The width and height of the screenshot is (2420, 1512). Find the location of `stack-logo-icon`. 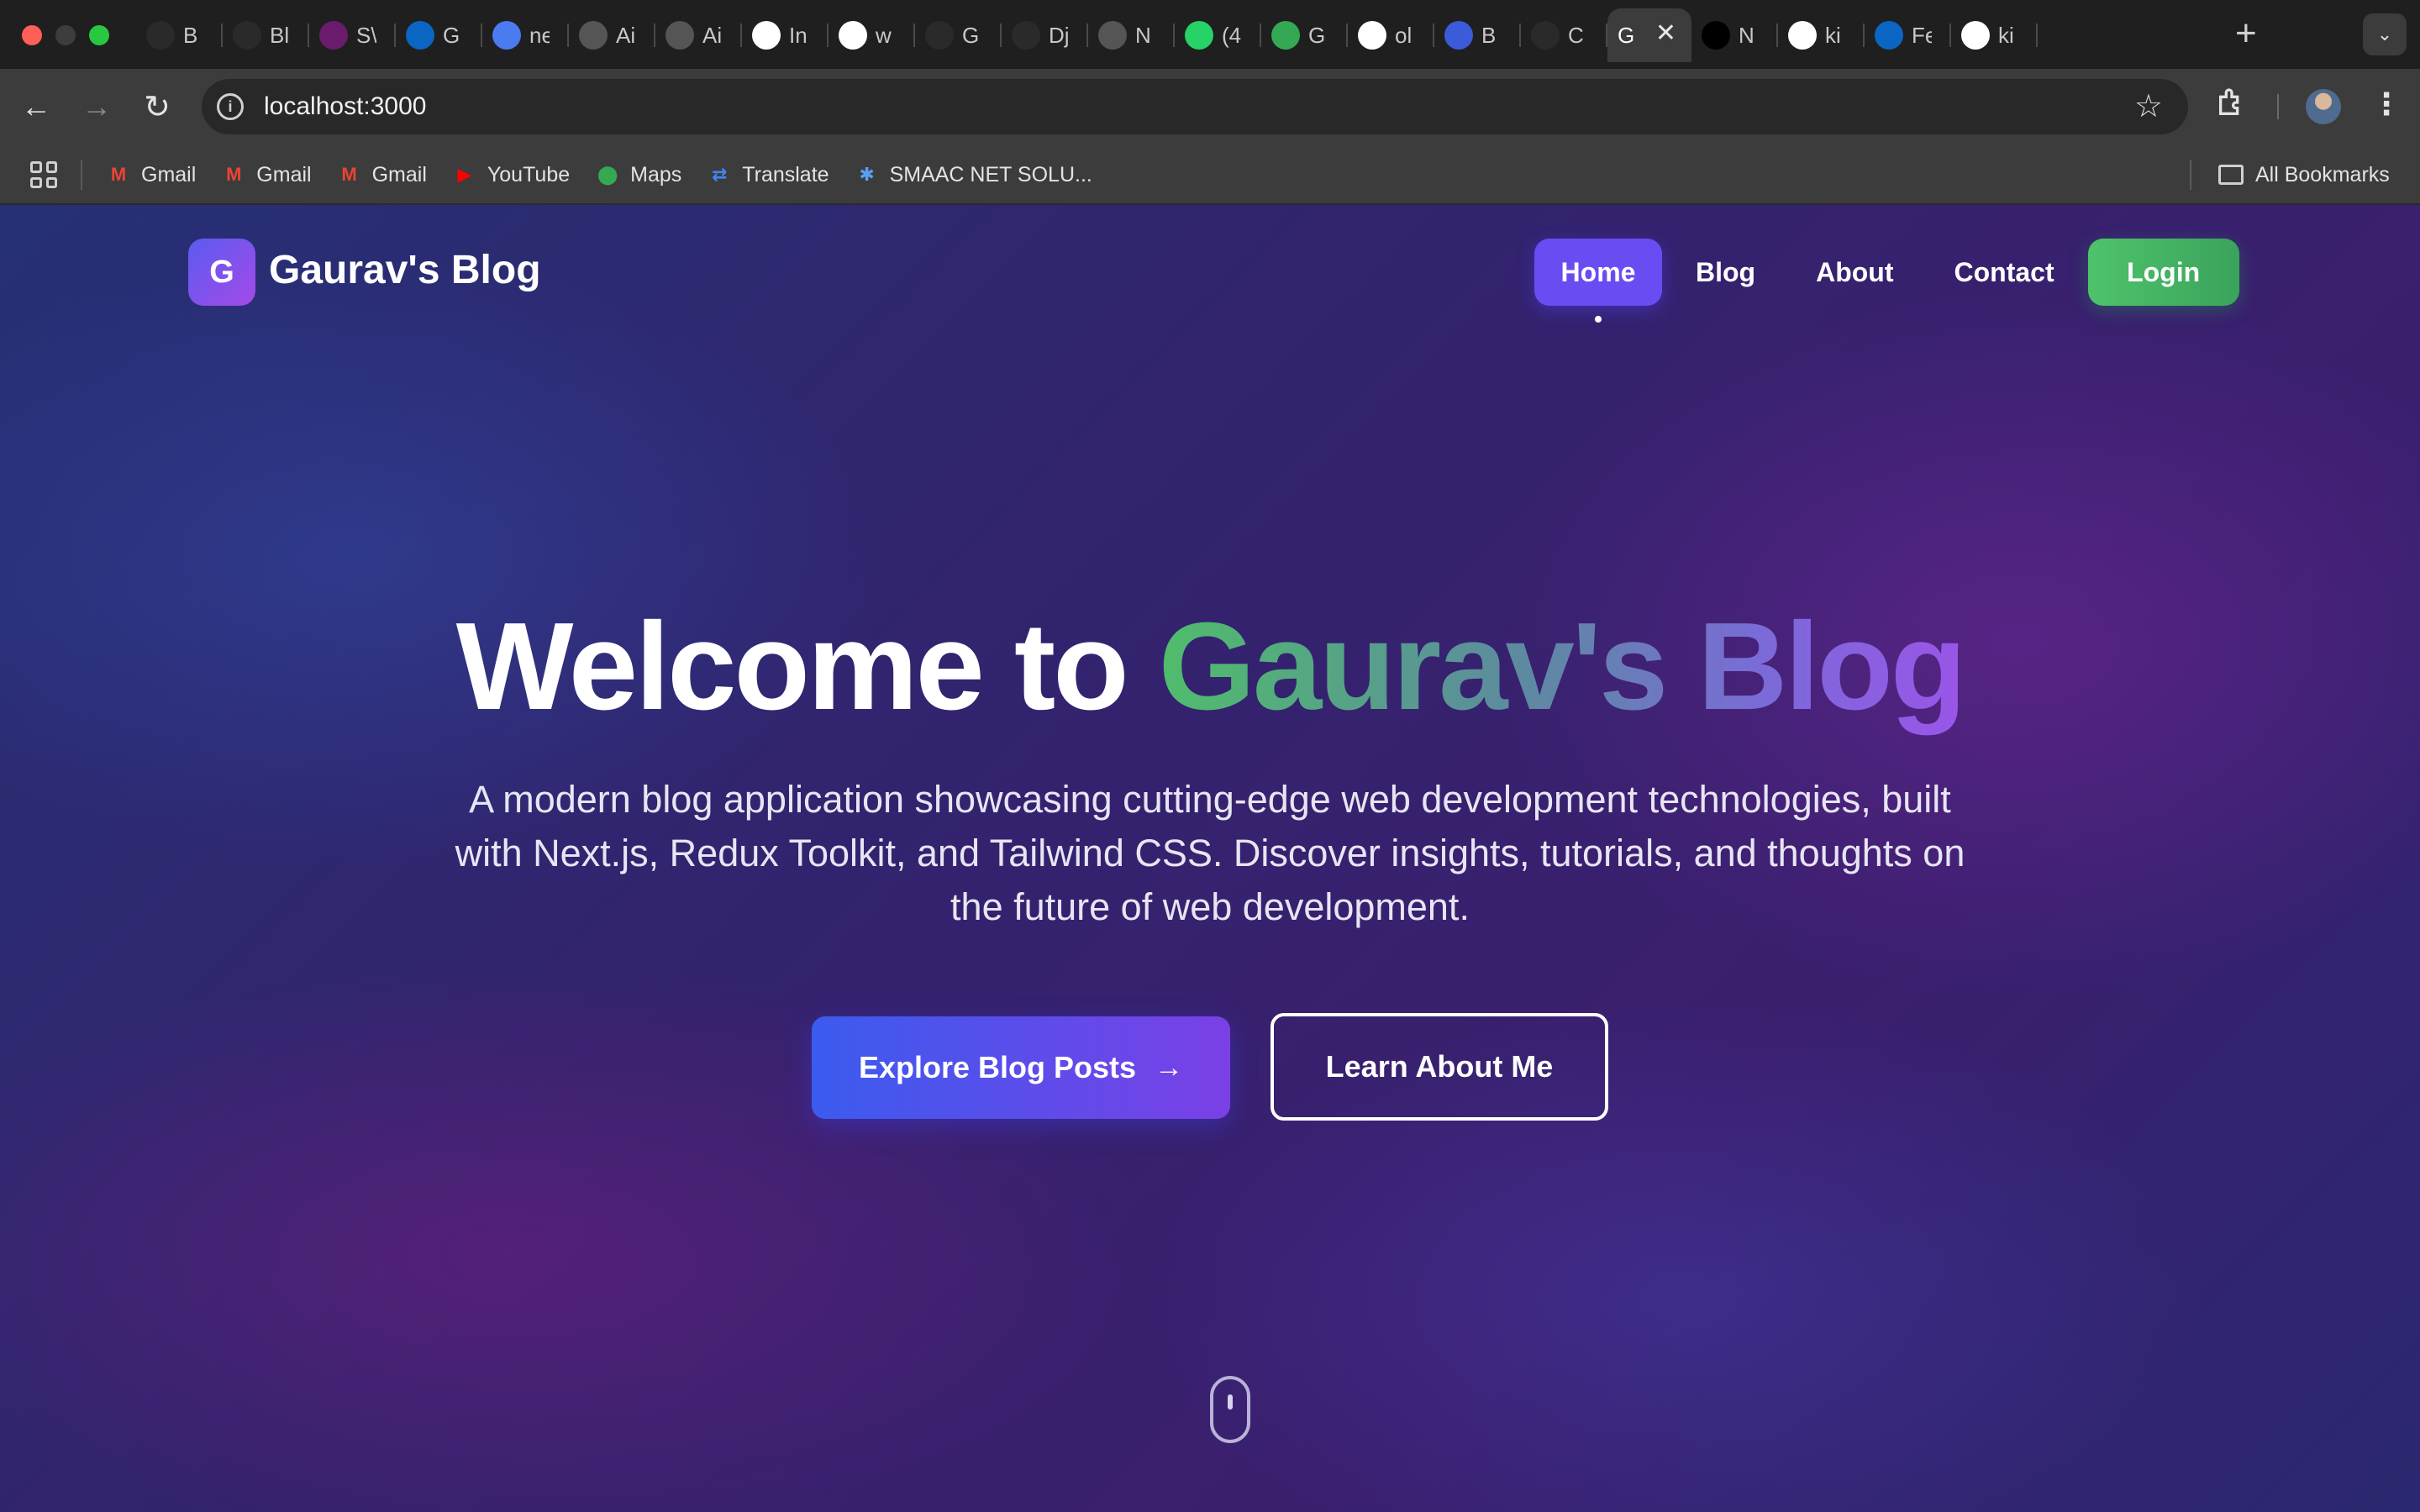

stack-logo-icon is located at coordinates (1545, 35).